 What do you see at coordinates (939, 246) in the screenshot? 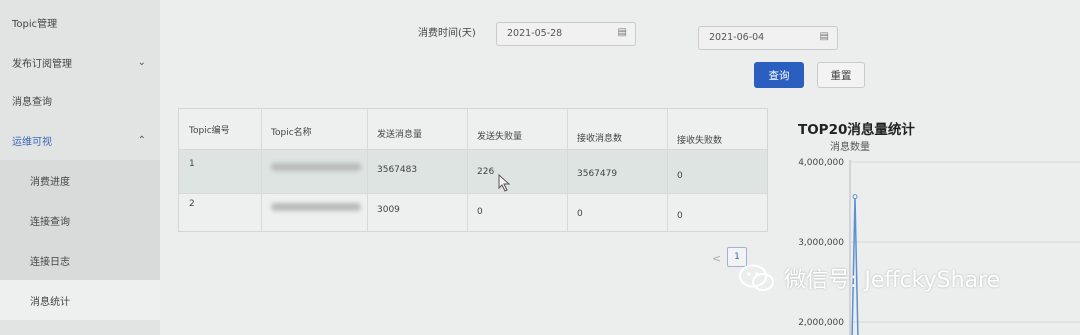
I see `message-count-chart: 4,000,000 3,000,000 2,000,000` at bounding box center [939, 246].